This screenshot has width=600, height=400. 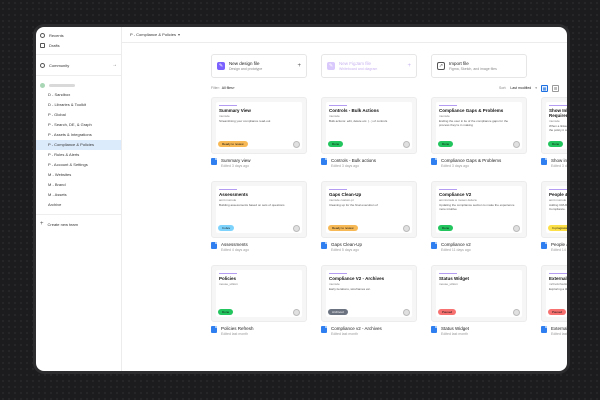 What do you see at coordinates (544, 88) in the screenshot?
I see `grid-view-icon: ▦` at bounding box center [544, 88].